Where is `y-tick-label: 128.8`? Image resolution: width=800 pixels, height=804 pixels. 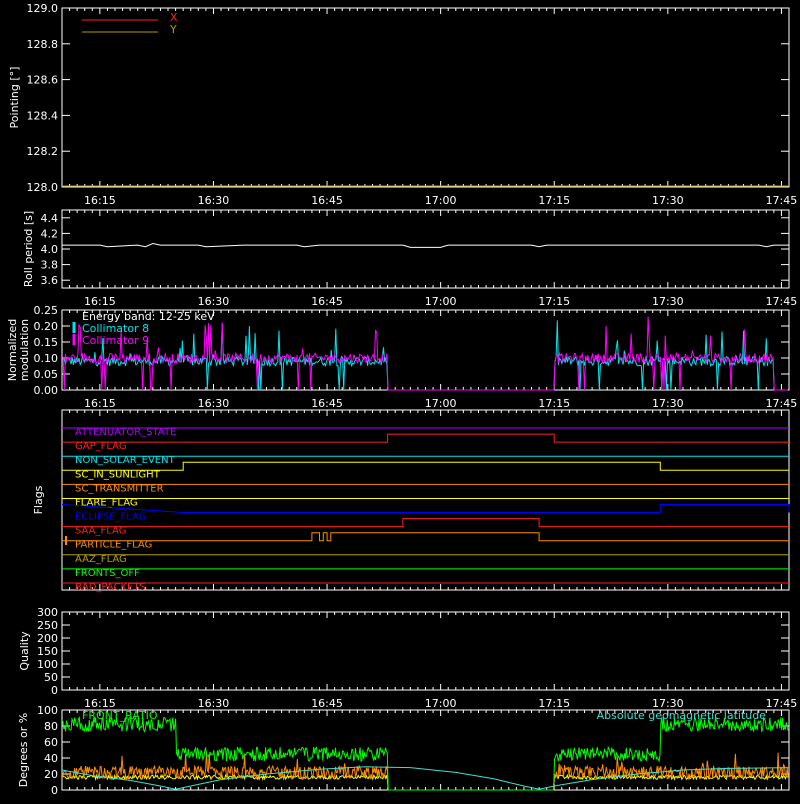
y-tick-label: 128.8 is located at coordinates (43, 44).